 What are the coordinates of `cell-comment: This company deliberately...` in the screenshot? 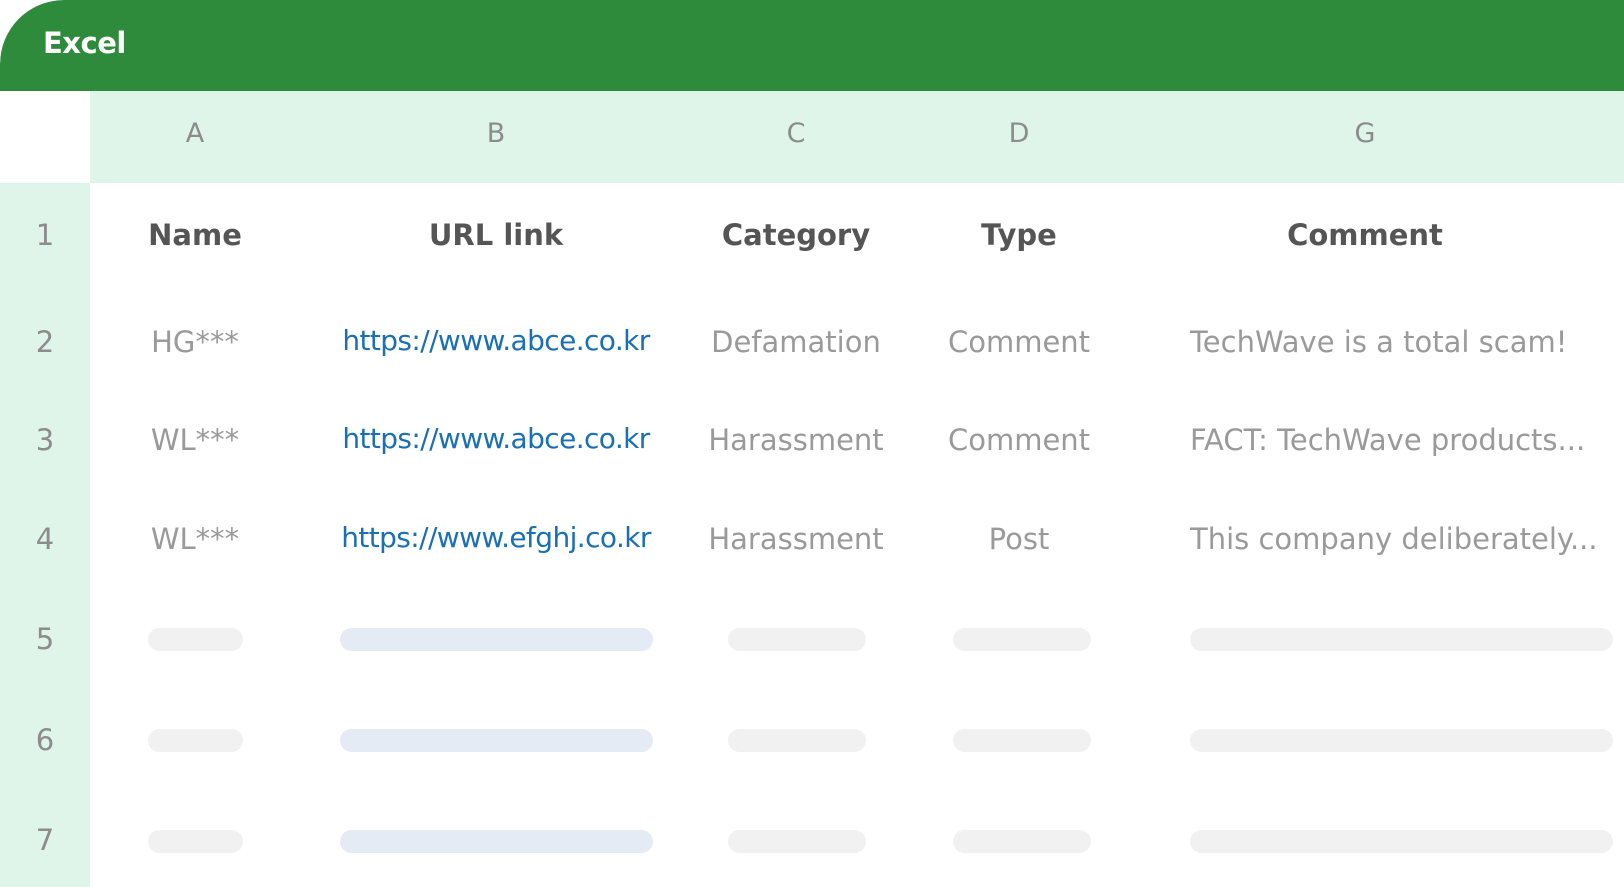 It's located at (1394, 539).